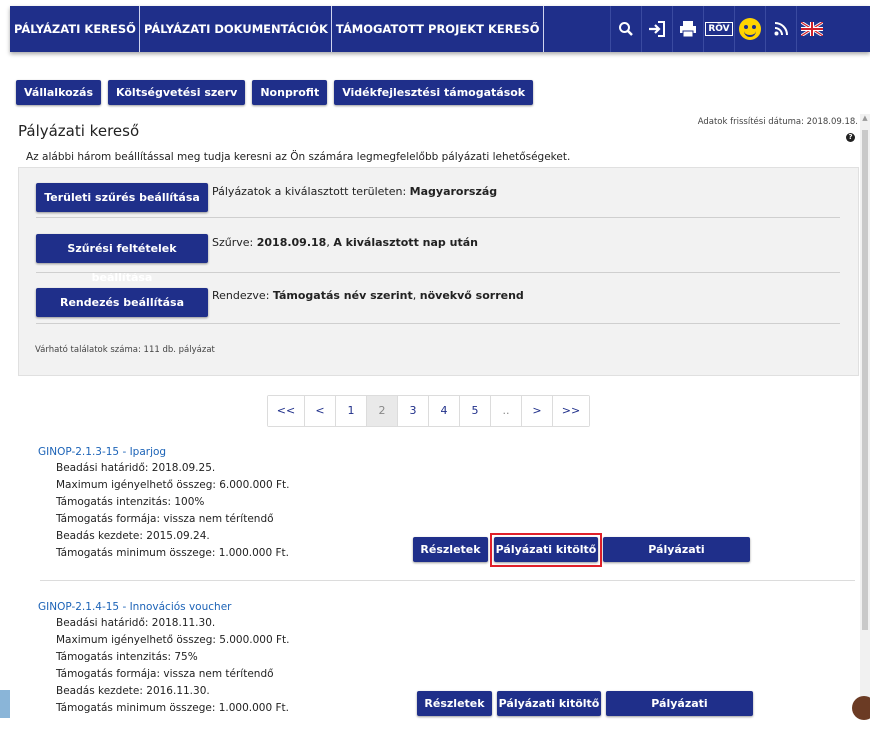 The height and width of the screenshot is (741, 870). Describe the element at coordinates (122, 197) in the screenshot. I see `territory-filter-button: Területi szűrés beállítása` at that location.